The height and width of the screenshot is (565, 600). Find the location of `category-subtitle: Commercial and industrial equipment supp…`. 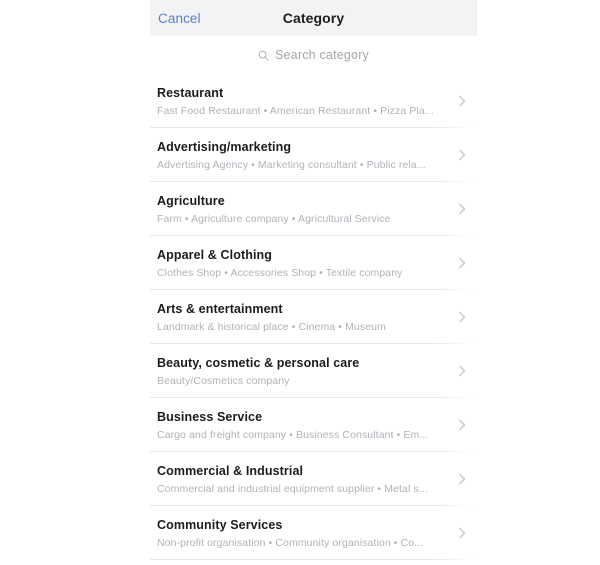

category-subtitle: Commercial and industrial equipment supp… is located at coordinates (292, 488).